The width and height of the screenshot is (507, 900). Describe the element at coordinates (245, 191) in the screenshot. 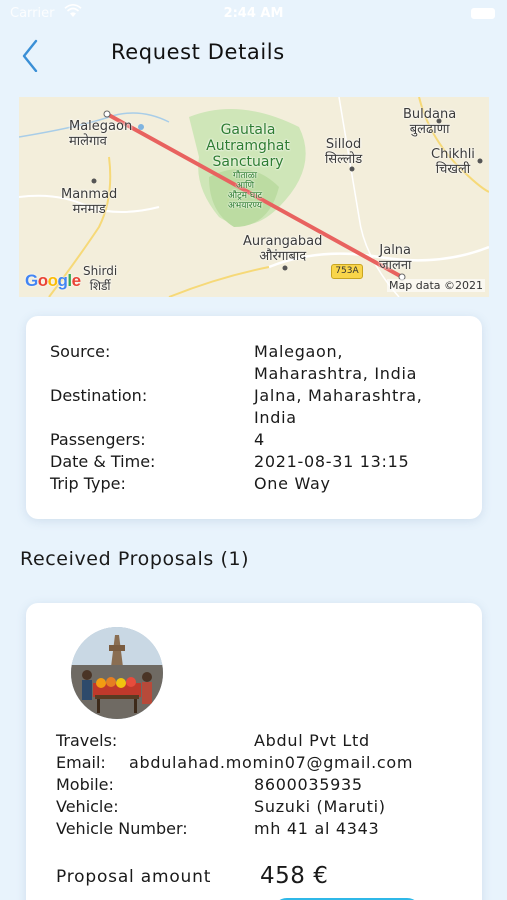

I see `map-label-gautala-local: गौताळा आणि औट्रम घाट अभयारण्य` at that location.